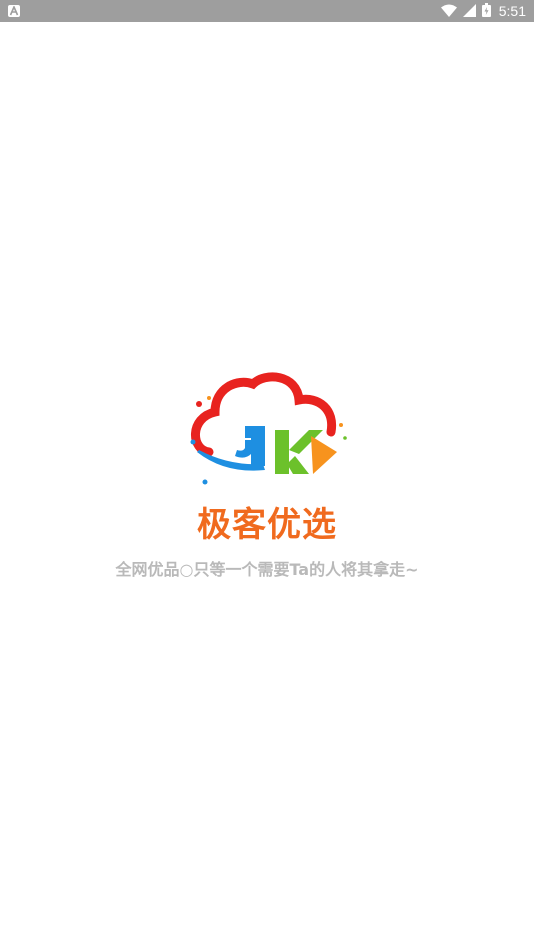 The height and width of the screenshot is (950, 534). I want to click on app-logo, so click(267, 427).